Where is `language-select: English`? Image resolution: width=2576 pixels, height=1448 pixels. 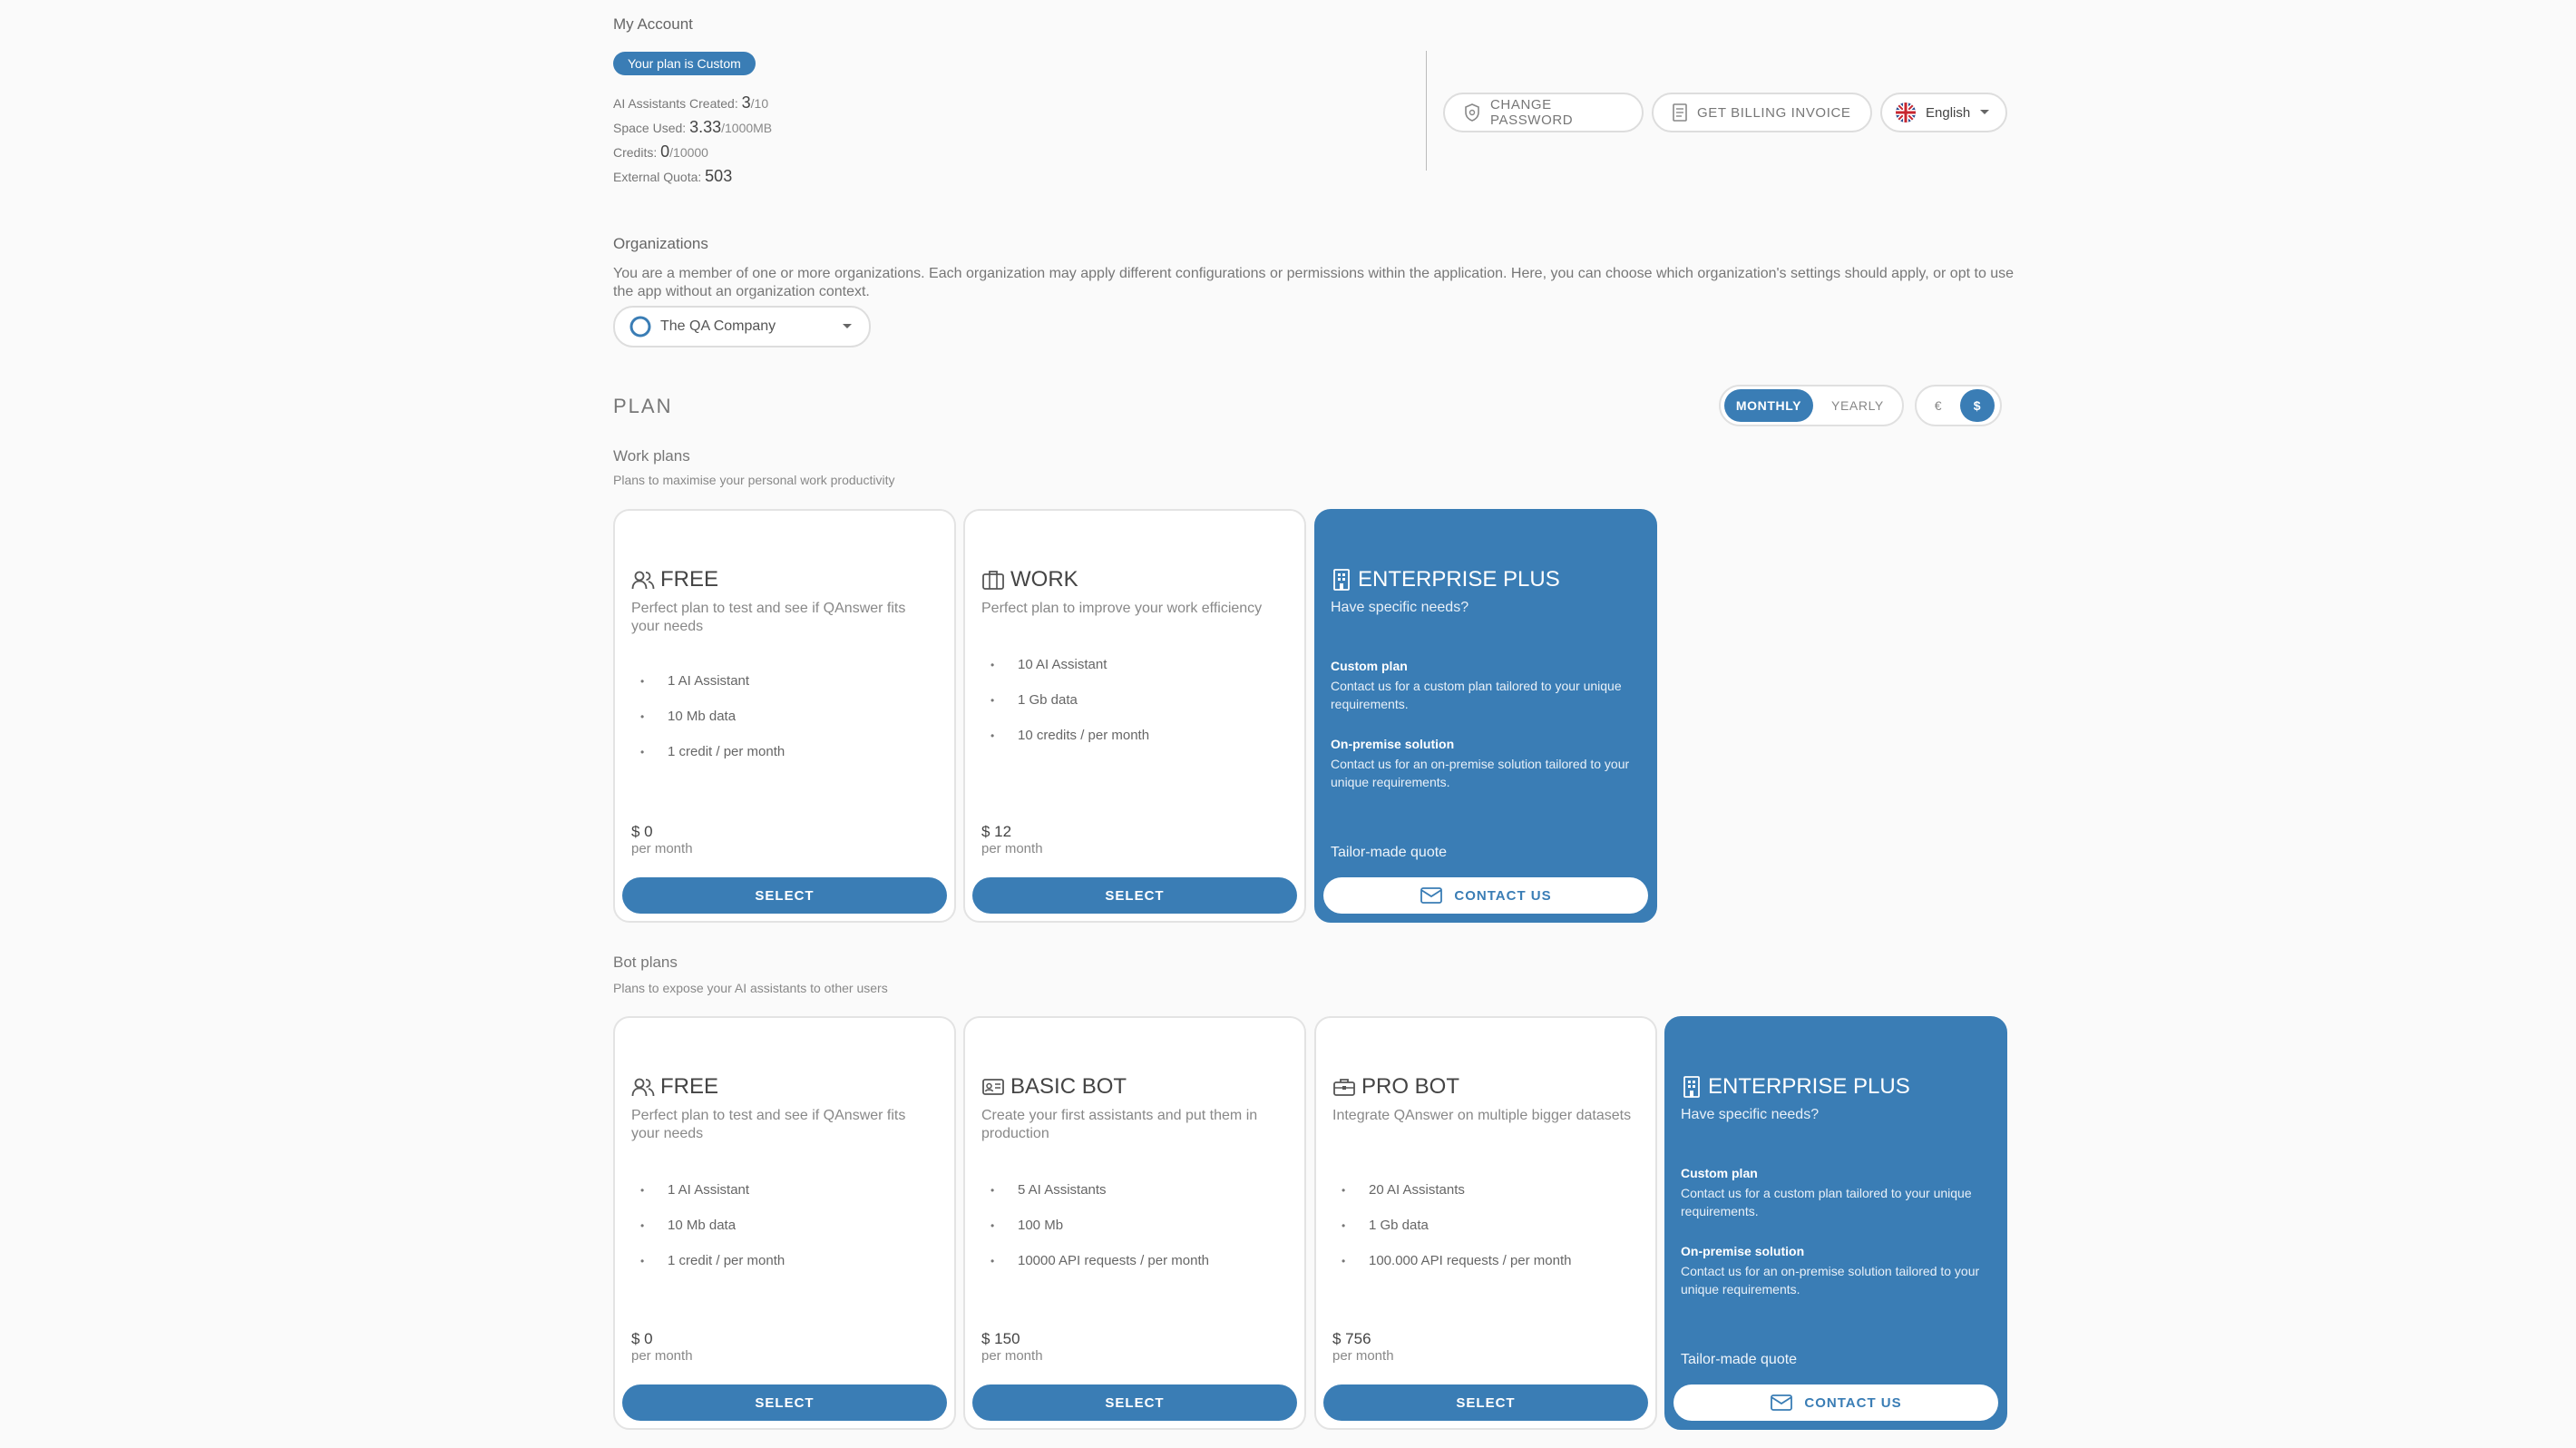 language-select: English is located at coordinates (1943, 112).